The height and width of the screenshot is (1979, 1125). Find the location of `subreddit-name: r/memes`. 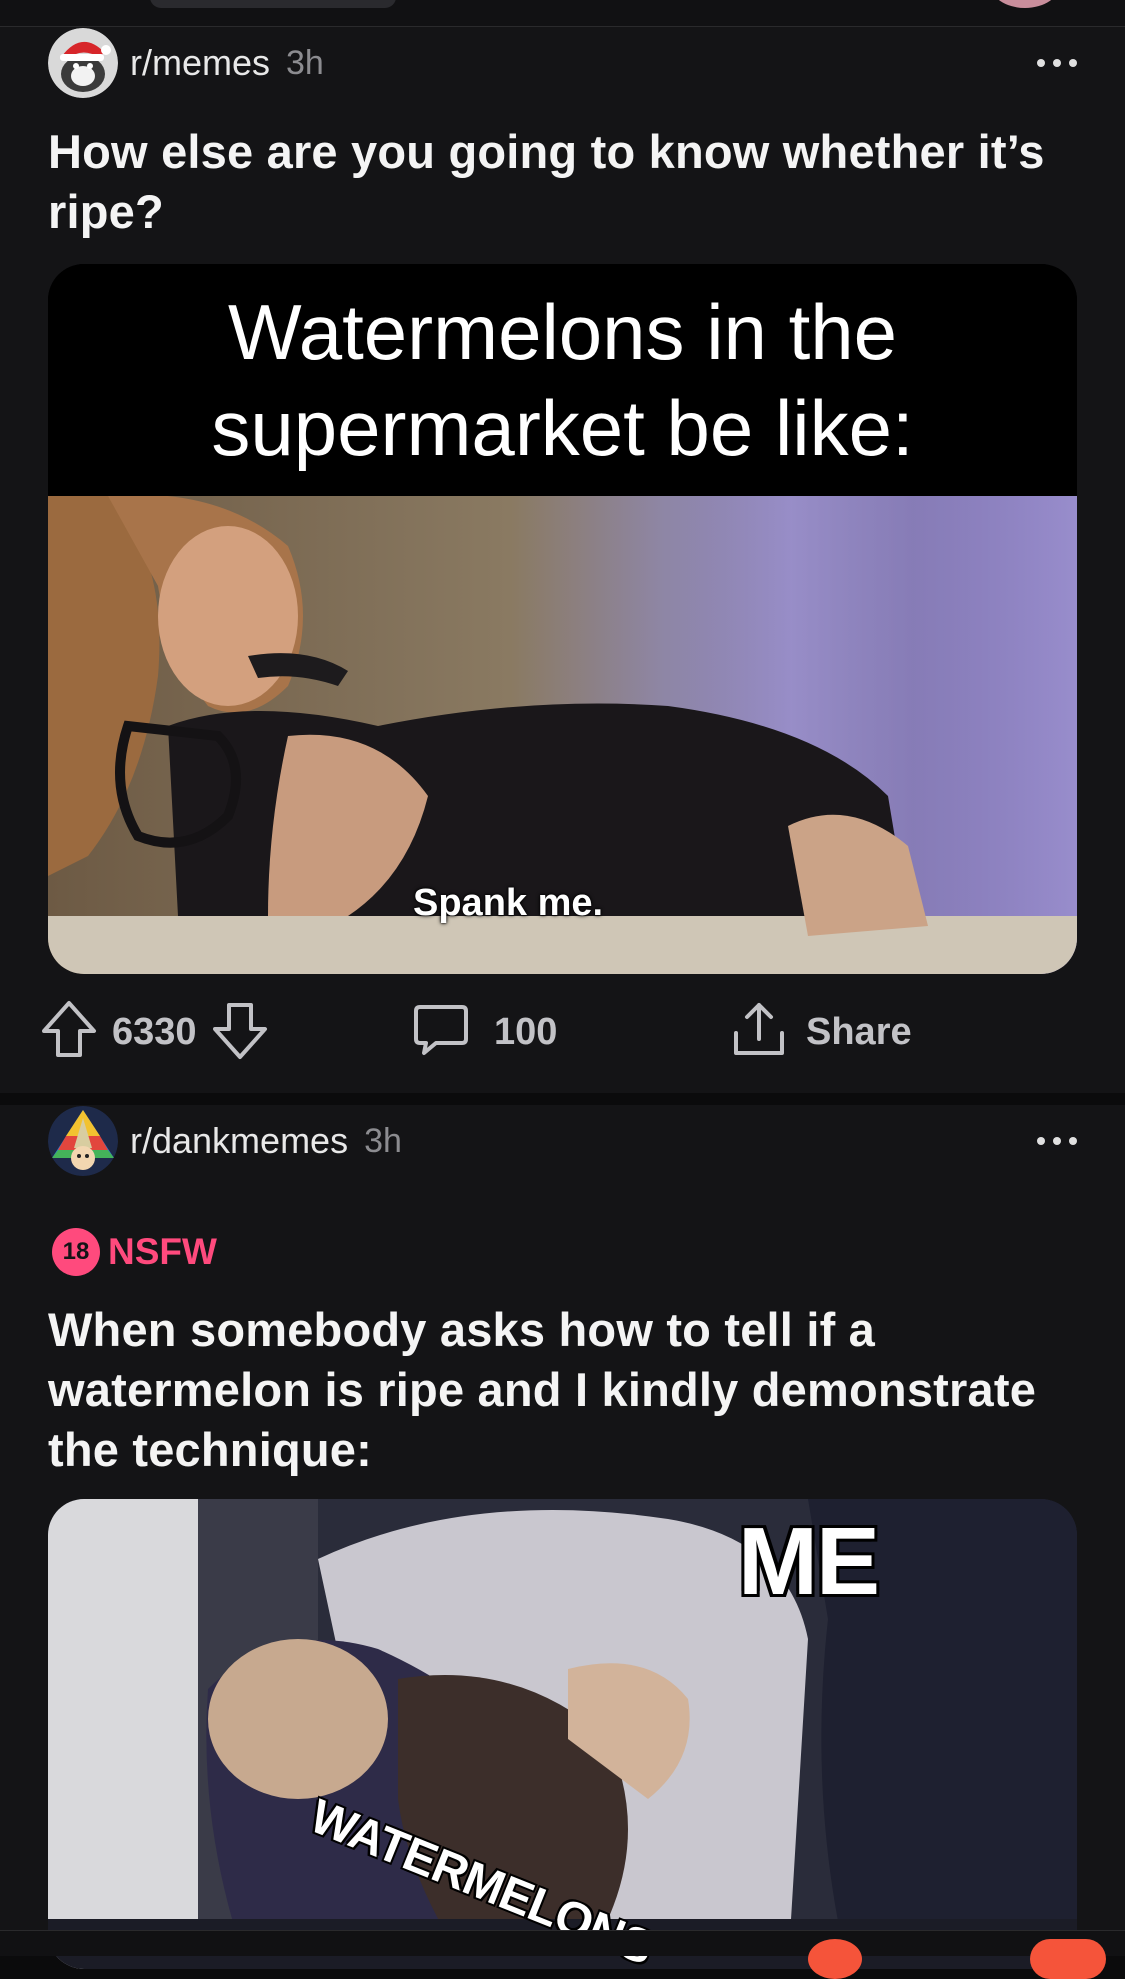

subreddit-name: r/memes is located at coordinates (200, 63).